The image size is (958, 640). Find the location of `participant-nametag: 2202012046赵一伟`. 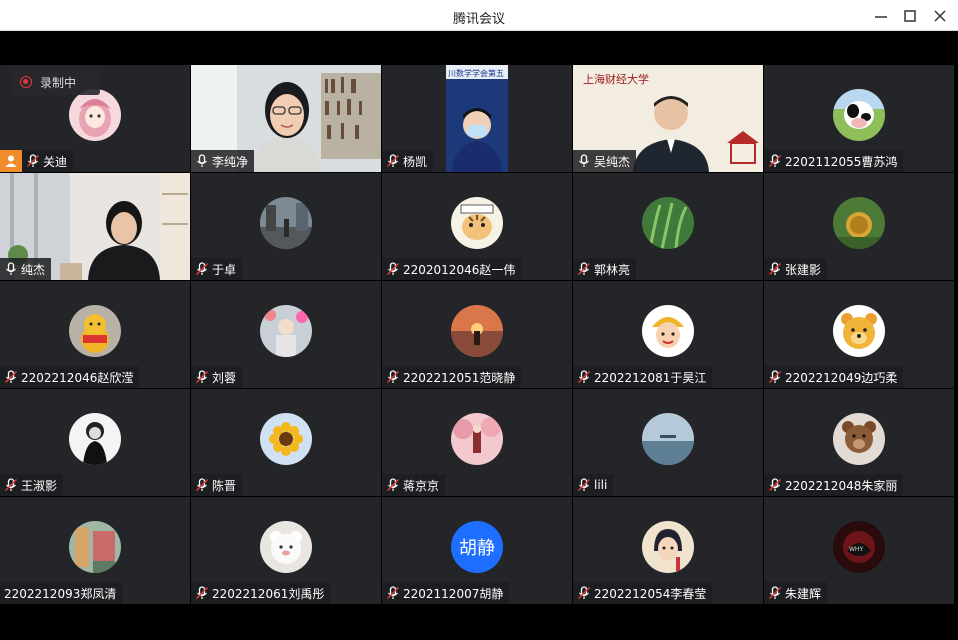

participant-nametag: 2202012046赵一伟 is located at coordinates (452, 269).